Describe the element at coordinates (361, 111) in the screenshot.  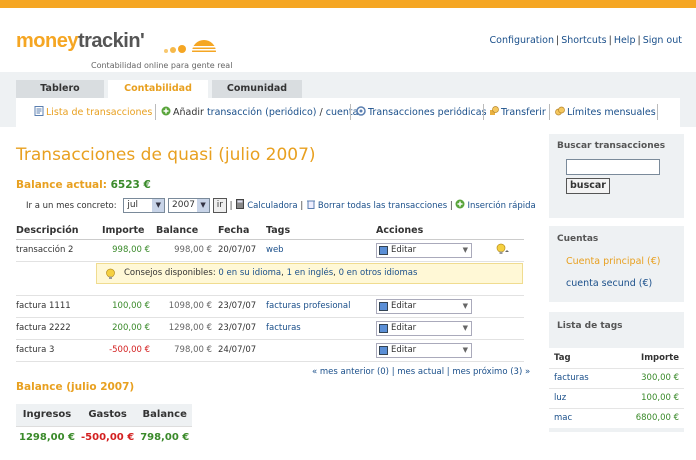
I see `gear-icon` at that location.